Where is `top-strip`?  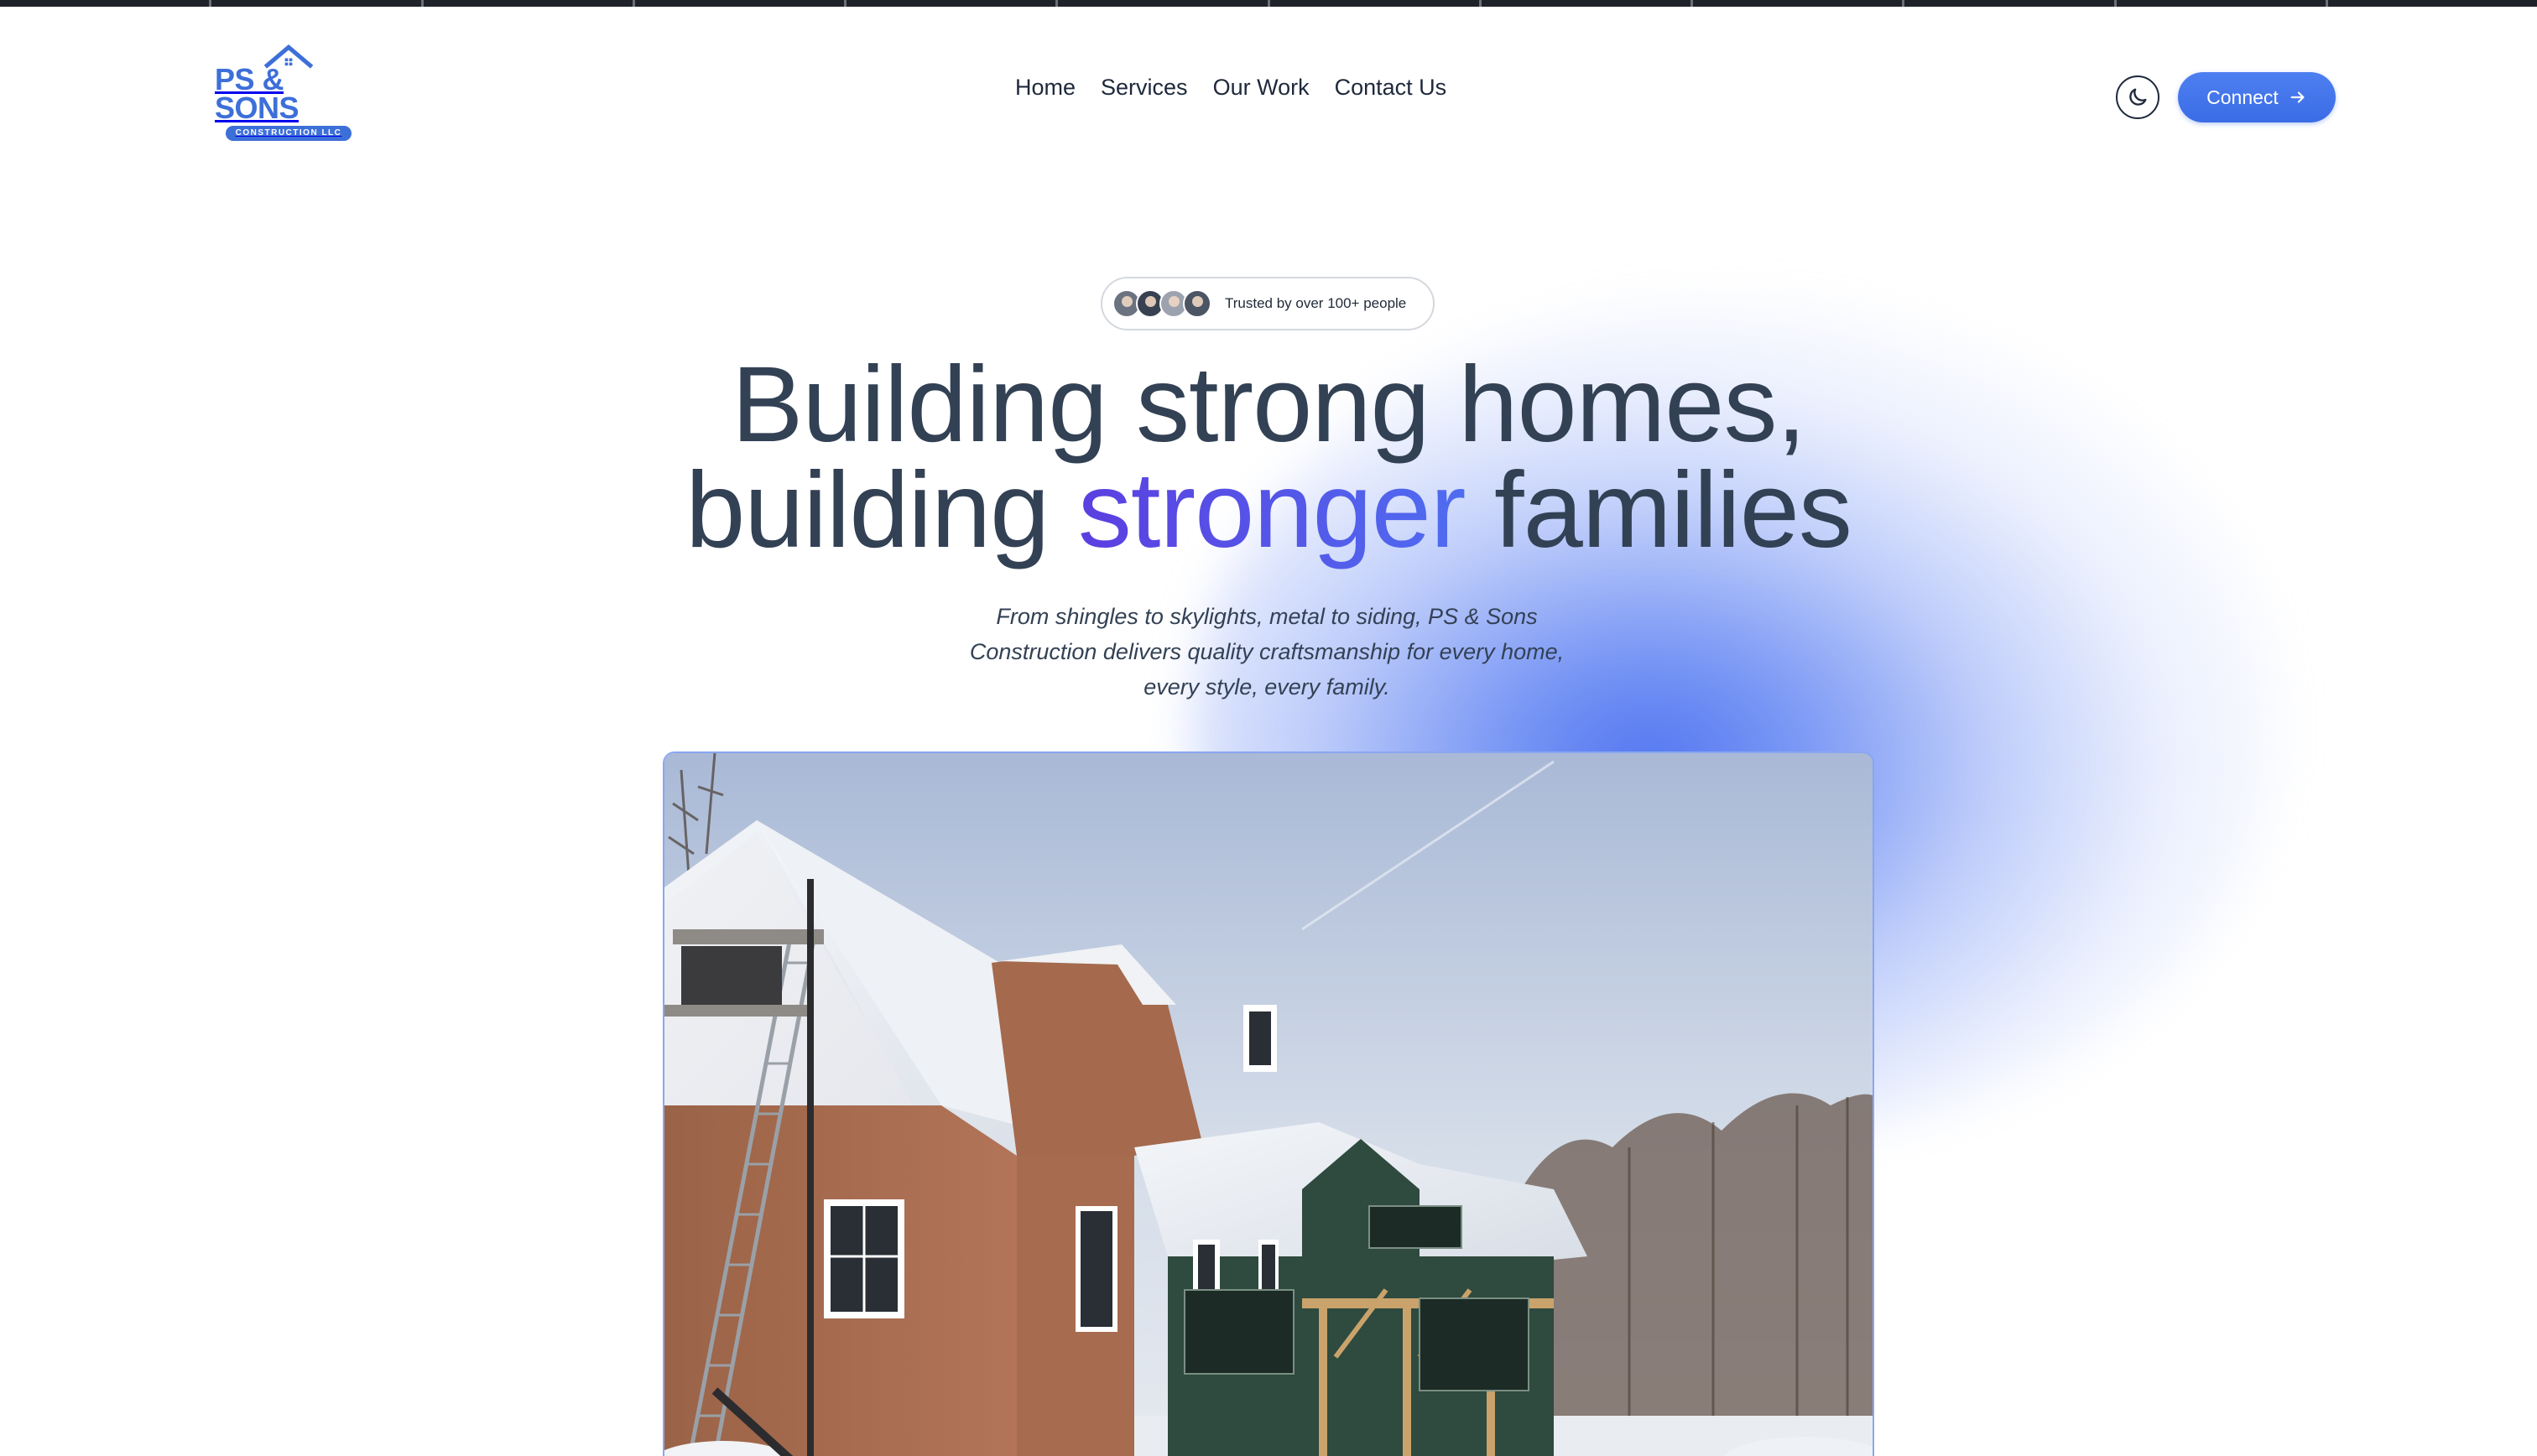 top-strip is located at coordinates (1268, 4).